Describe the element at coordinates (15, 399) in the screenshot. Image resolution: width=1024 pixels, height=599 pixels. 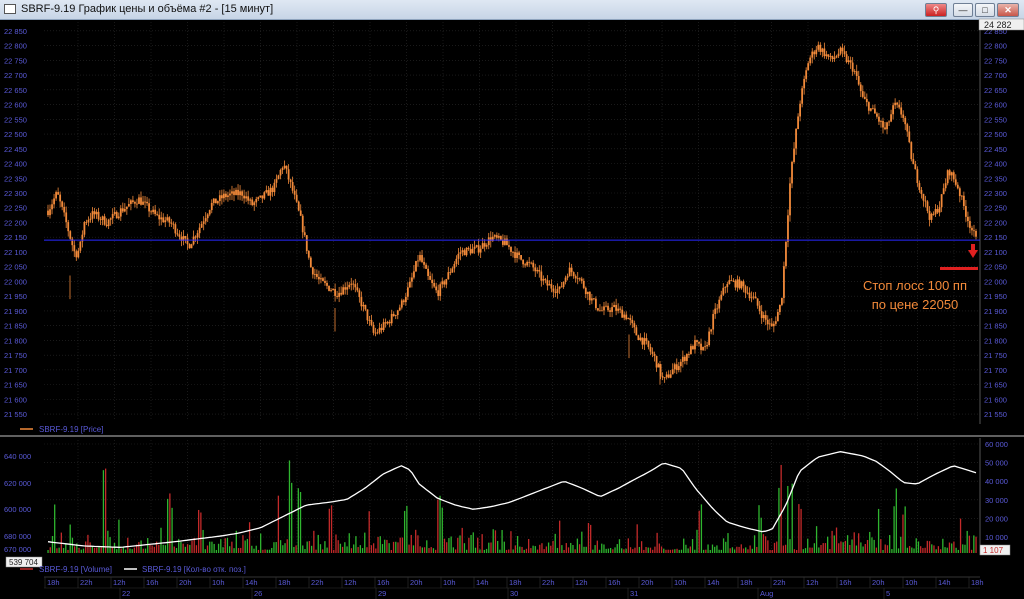
I see `price-tick-left: 21 600` at that location.